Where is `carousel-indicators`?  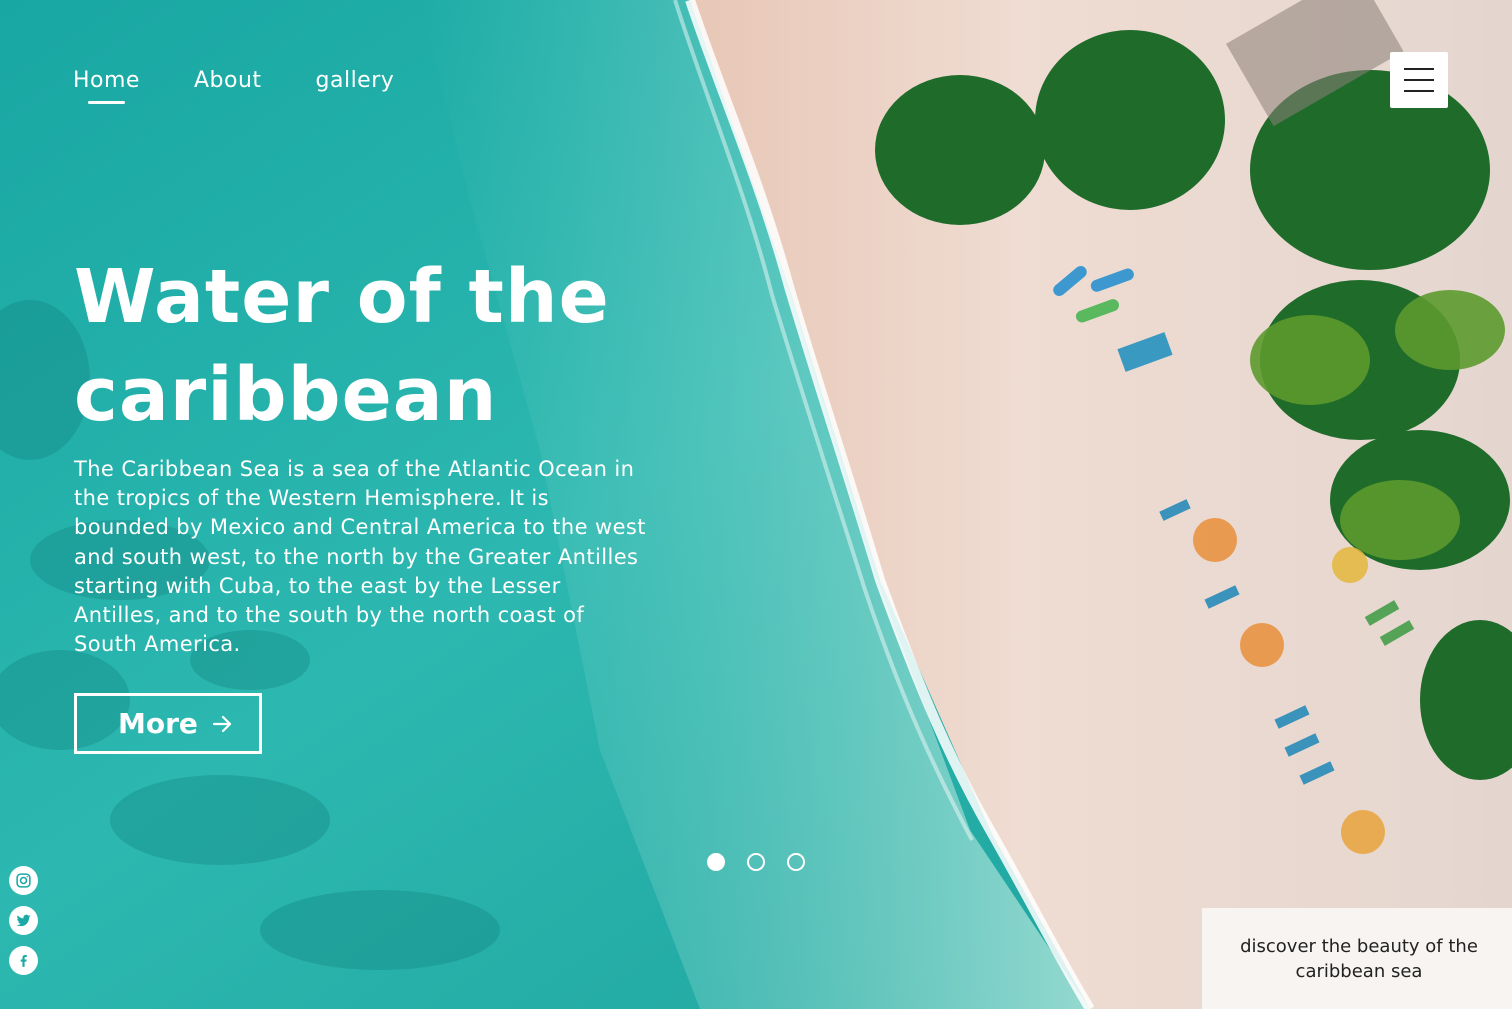 carousel-indicators is located at coordinates (756, 862).